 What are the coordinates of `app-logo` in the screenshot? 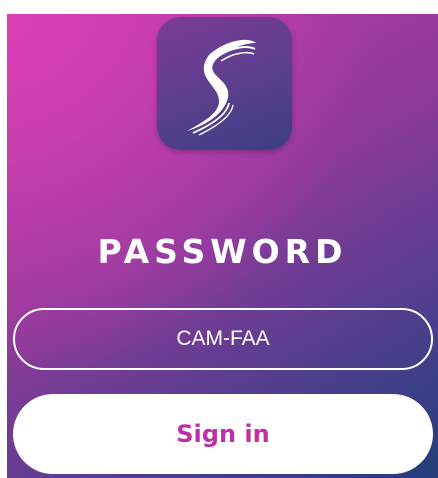 It's located at (224, 83).